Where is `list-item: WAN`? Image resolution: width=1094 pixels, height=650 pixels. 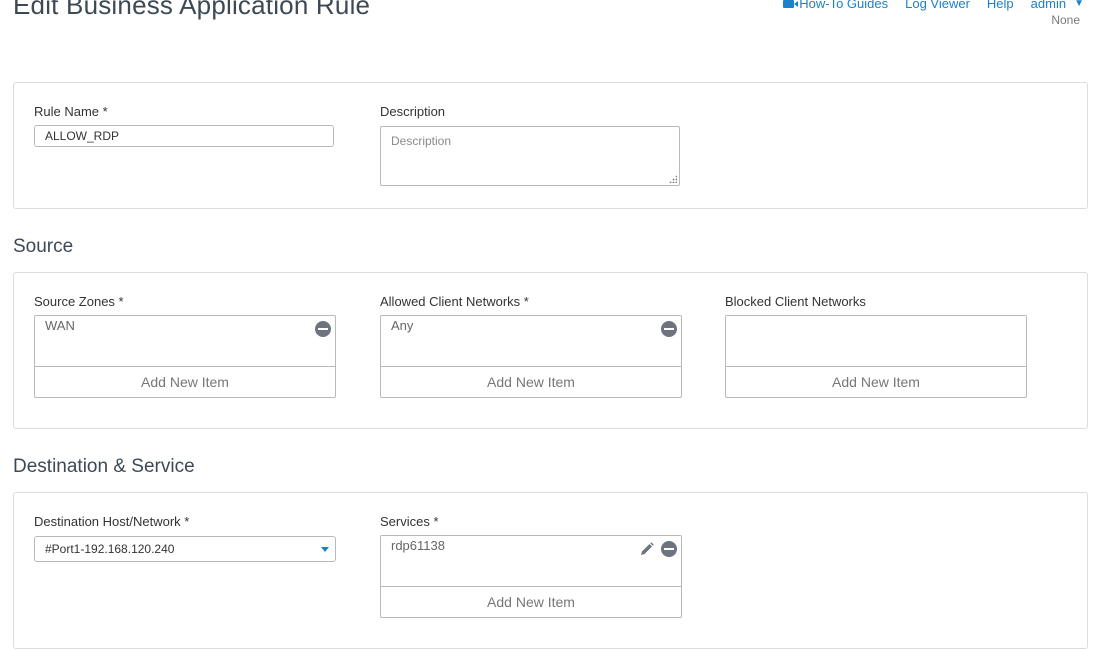 list-item: WAN is located at coordinates (60, 325).